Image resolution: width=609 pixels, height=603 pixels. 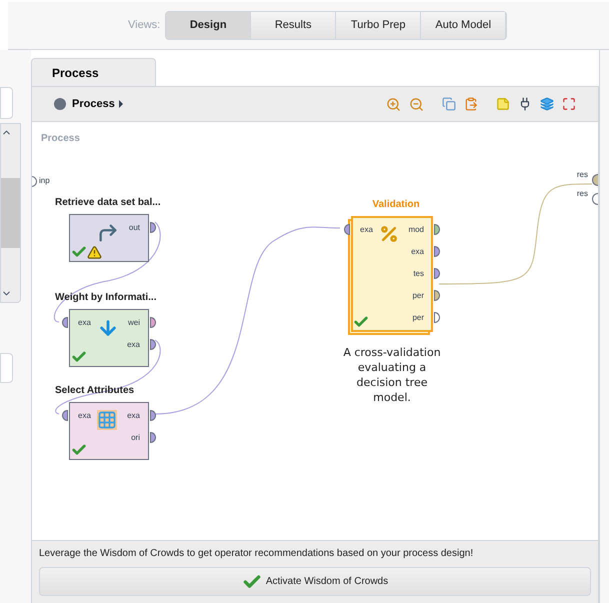 I want to click on view-tab: Design, so click(x=209, y=25).